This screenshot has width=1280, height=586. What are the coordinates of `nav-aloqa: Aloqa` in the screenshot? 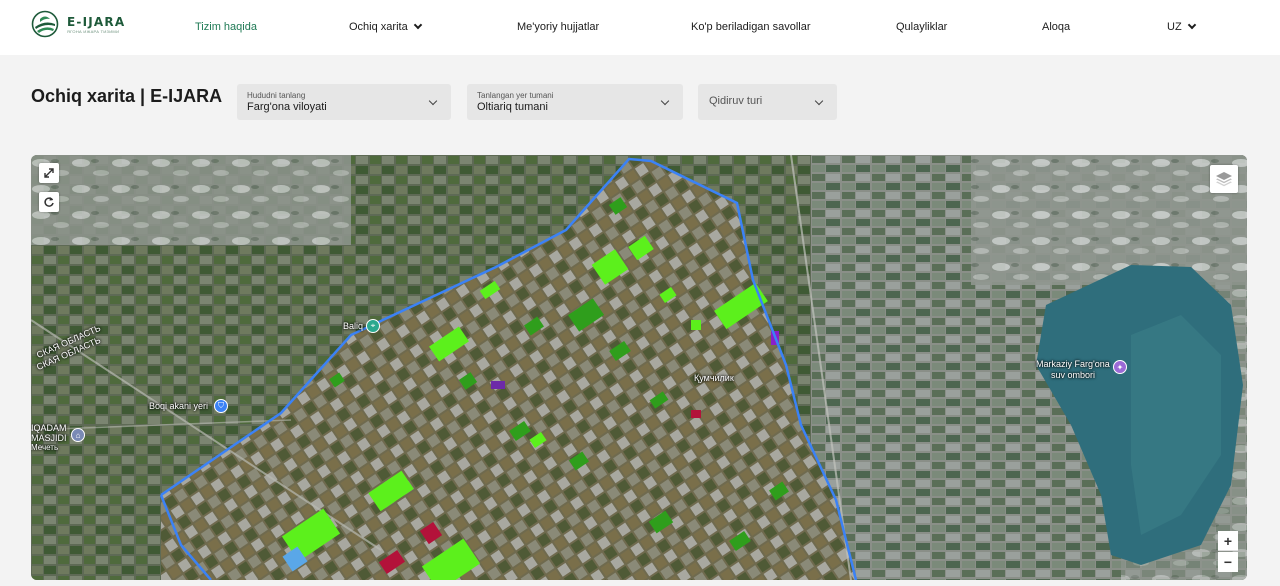 It's located at (1056, 27).